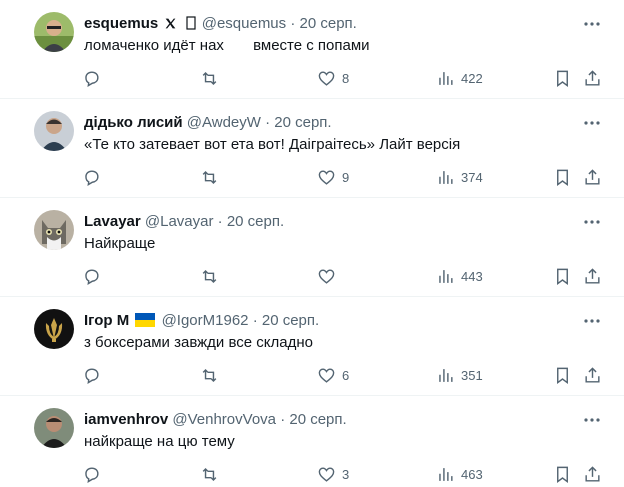 The height and width of the screenshot is (487, 624). I want to click on display-name: iamvenhrov, so click(126, 419).